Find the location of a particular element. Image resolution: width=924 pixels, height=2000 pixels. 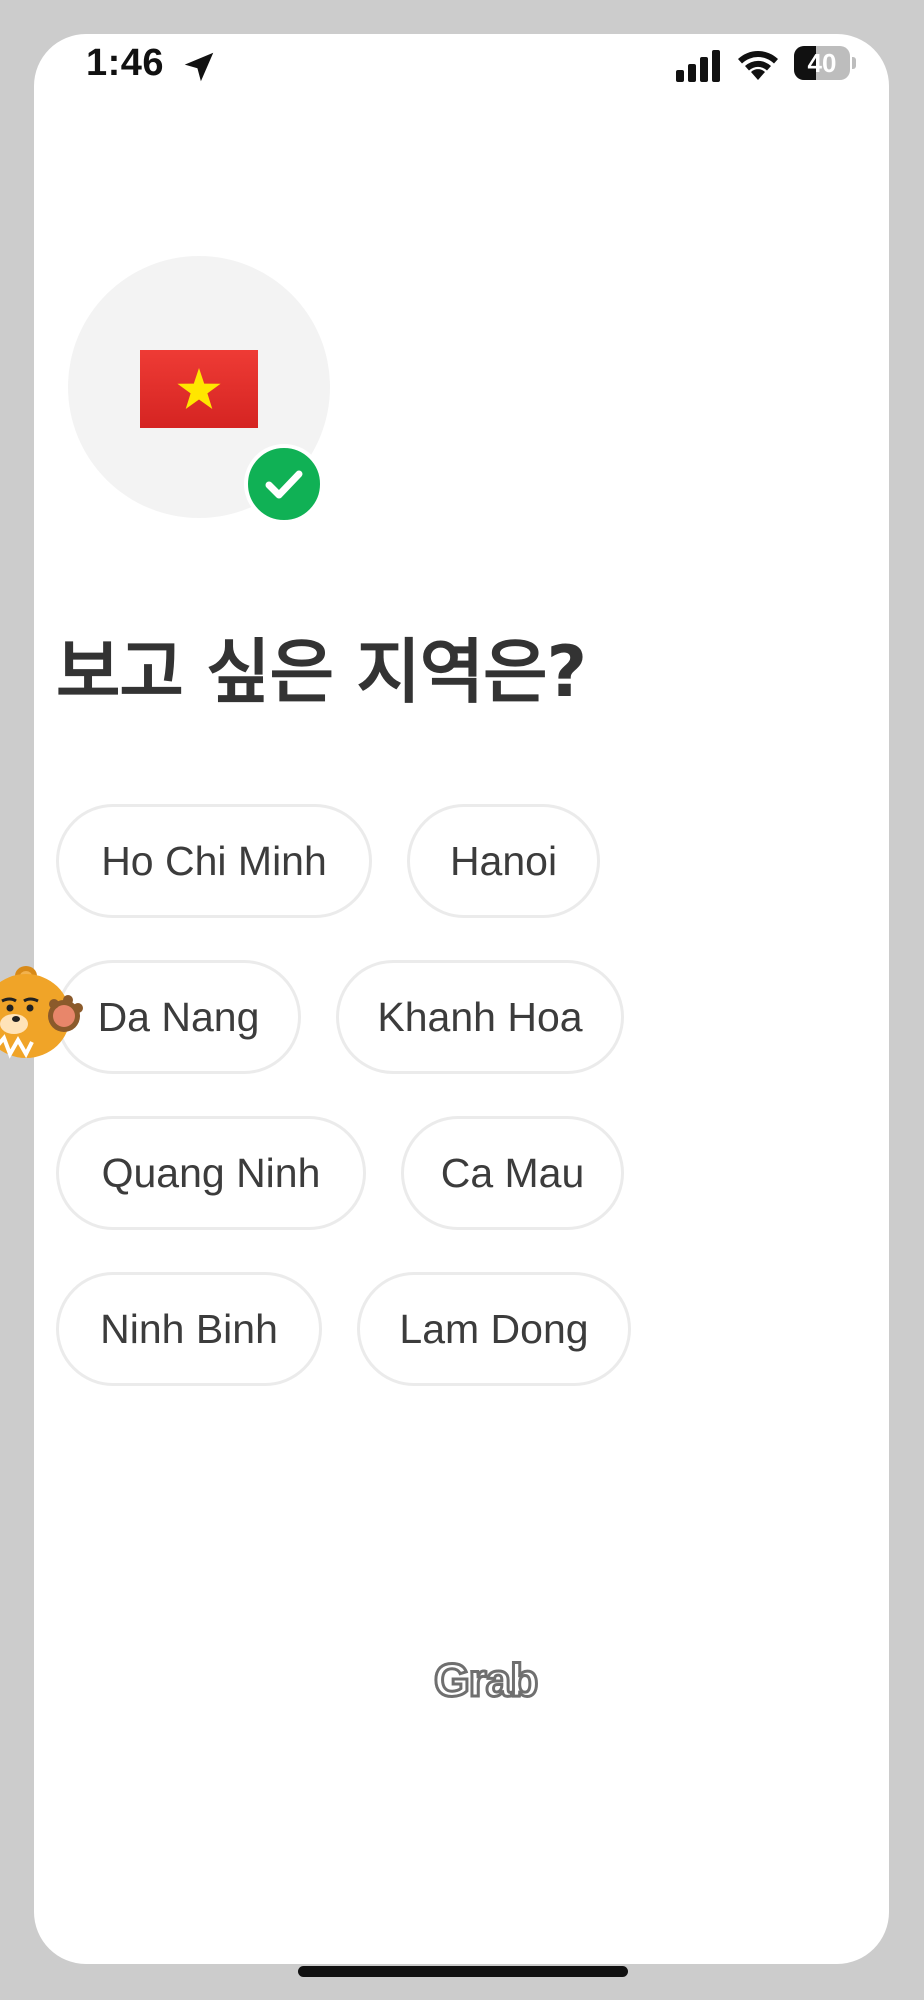

region-chip-da-nang: Da Nang is located at coordinates (178, 1017).